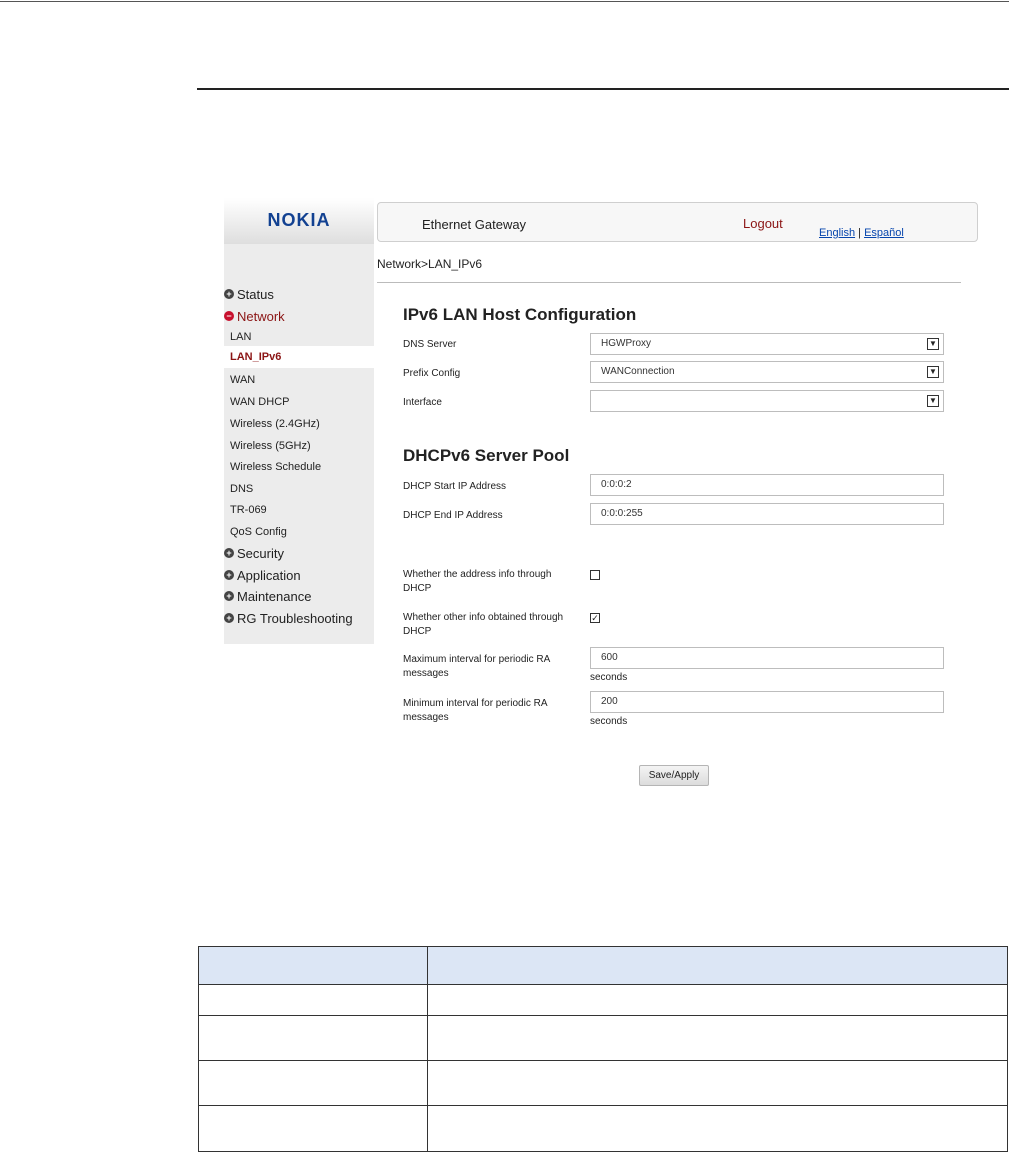 This screenshot has height=1167, width=1009. I want to click on max-ra-label-line2: messages, so click(426, 673).